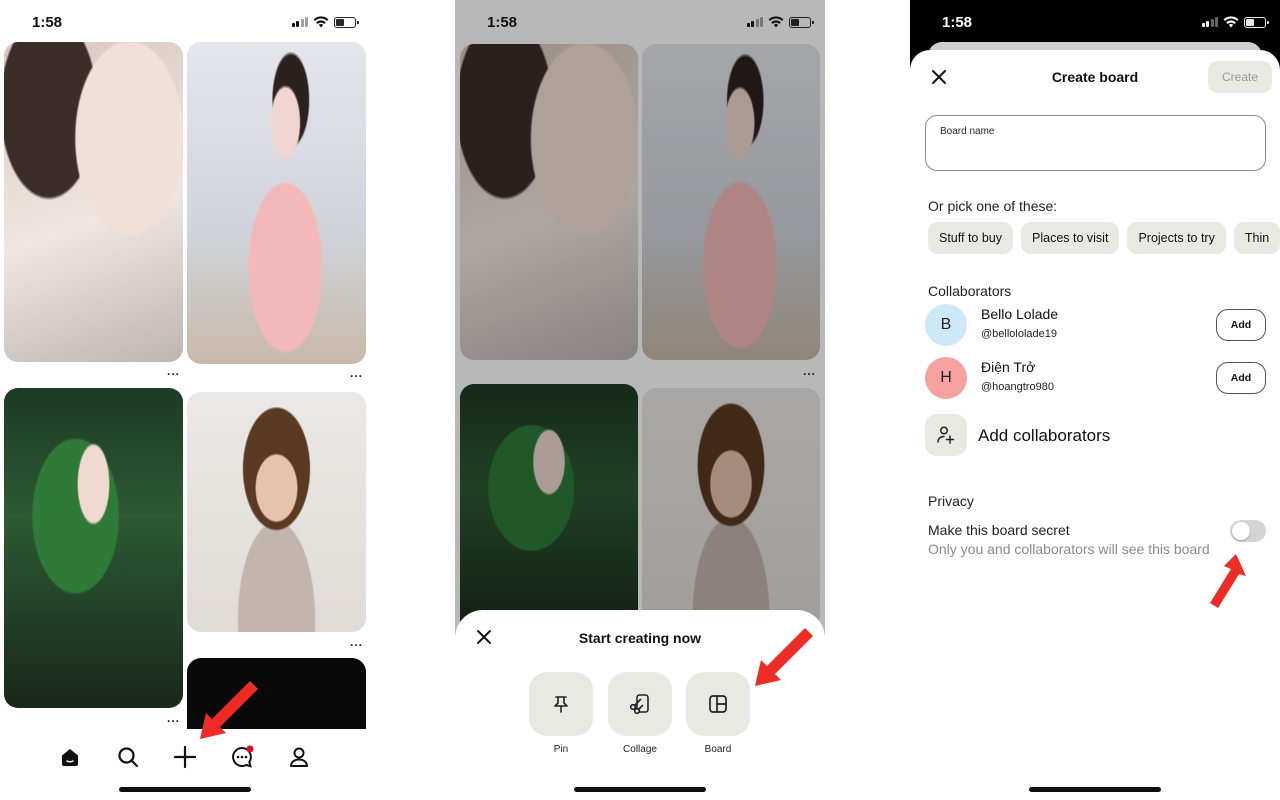 This screenshot has height=800, width=1280. Describe the element at coordinates (993, 206) in the screenshot. I see `suggestions-heading: Or pick one of these:` at that location.